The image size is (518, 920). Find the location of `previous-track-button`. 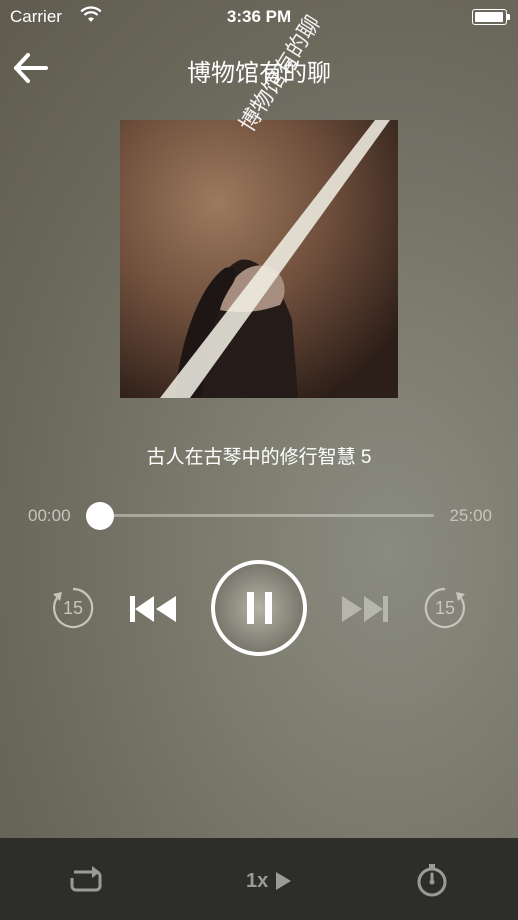

previous-track-button is located at coordinates (154, 609).